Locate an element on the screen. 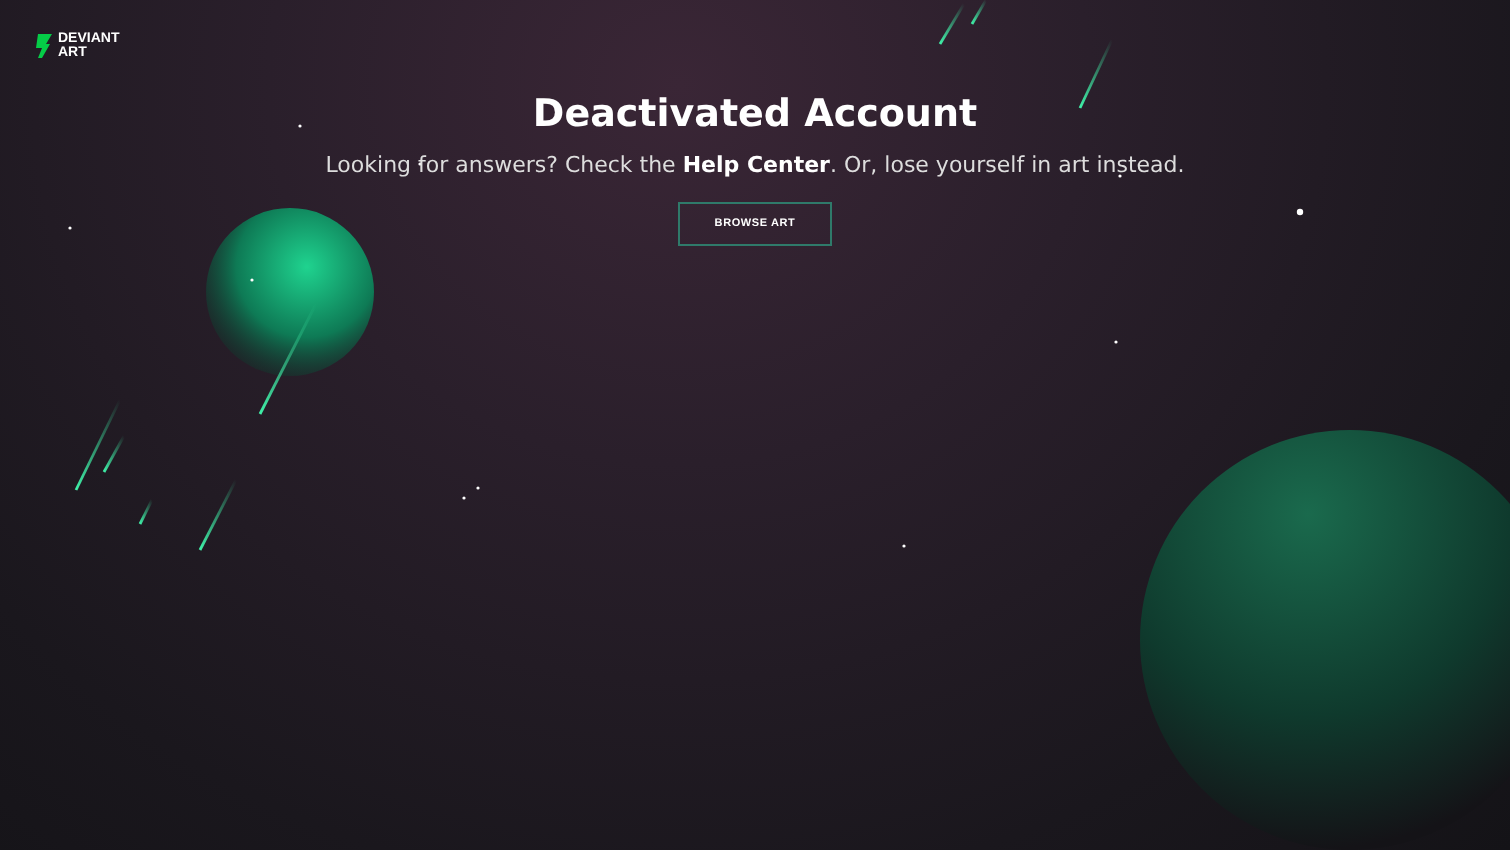 Image resolution: width=1510 pixels, height=850 pixels. logo-icon is located at coordinates (44, 46).